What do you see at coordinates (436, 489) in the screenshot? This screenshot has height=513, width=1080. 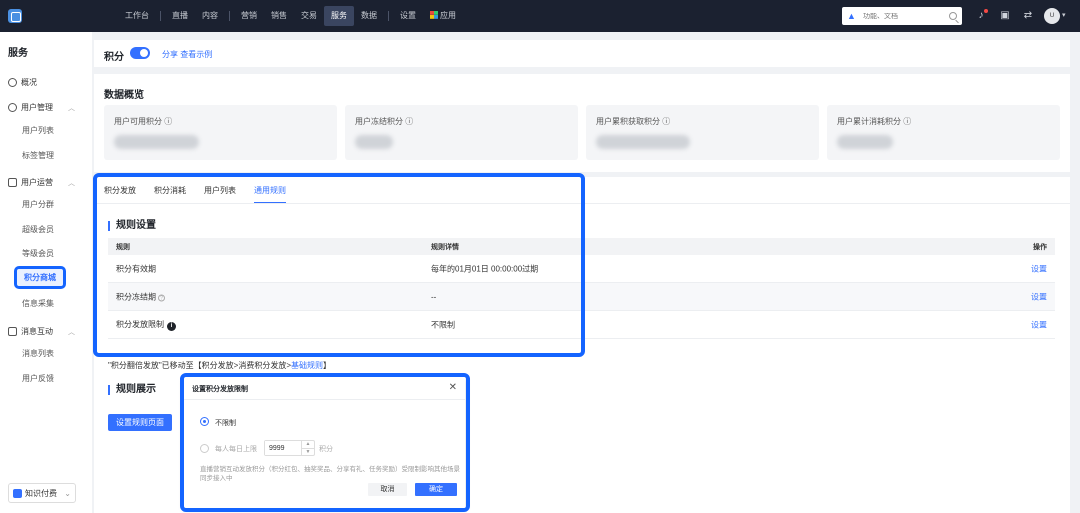 I see `confirm-button: 确定` at bounding box center [436, 489].